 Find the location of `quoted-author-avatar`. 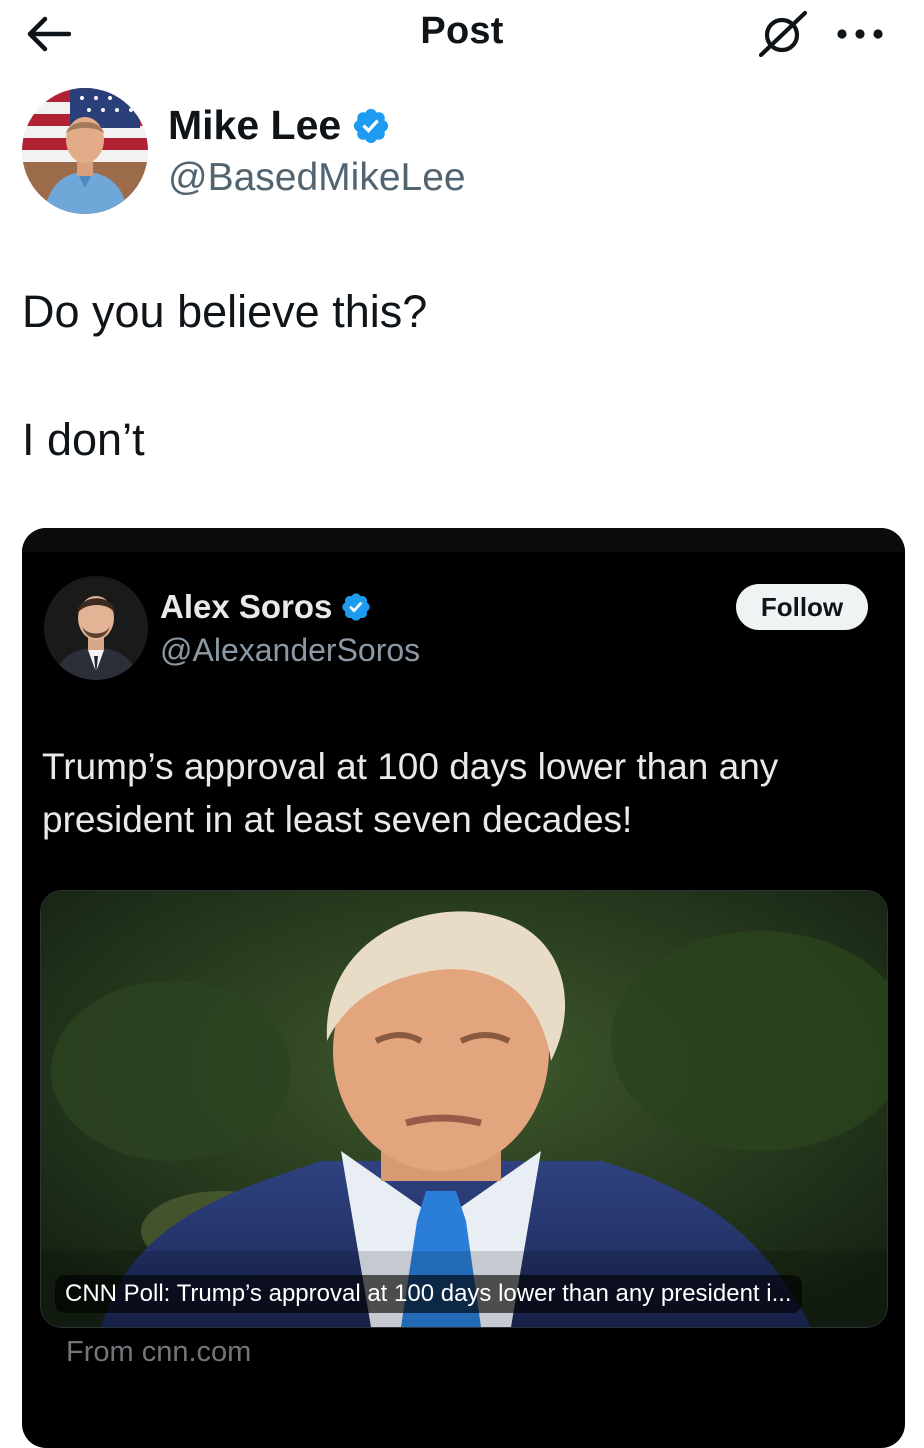

quoted-author-avatar is located at coordinates (96, 628).